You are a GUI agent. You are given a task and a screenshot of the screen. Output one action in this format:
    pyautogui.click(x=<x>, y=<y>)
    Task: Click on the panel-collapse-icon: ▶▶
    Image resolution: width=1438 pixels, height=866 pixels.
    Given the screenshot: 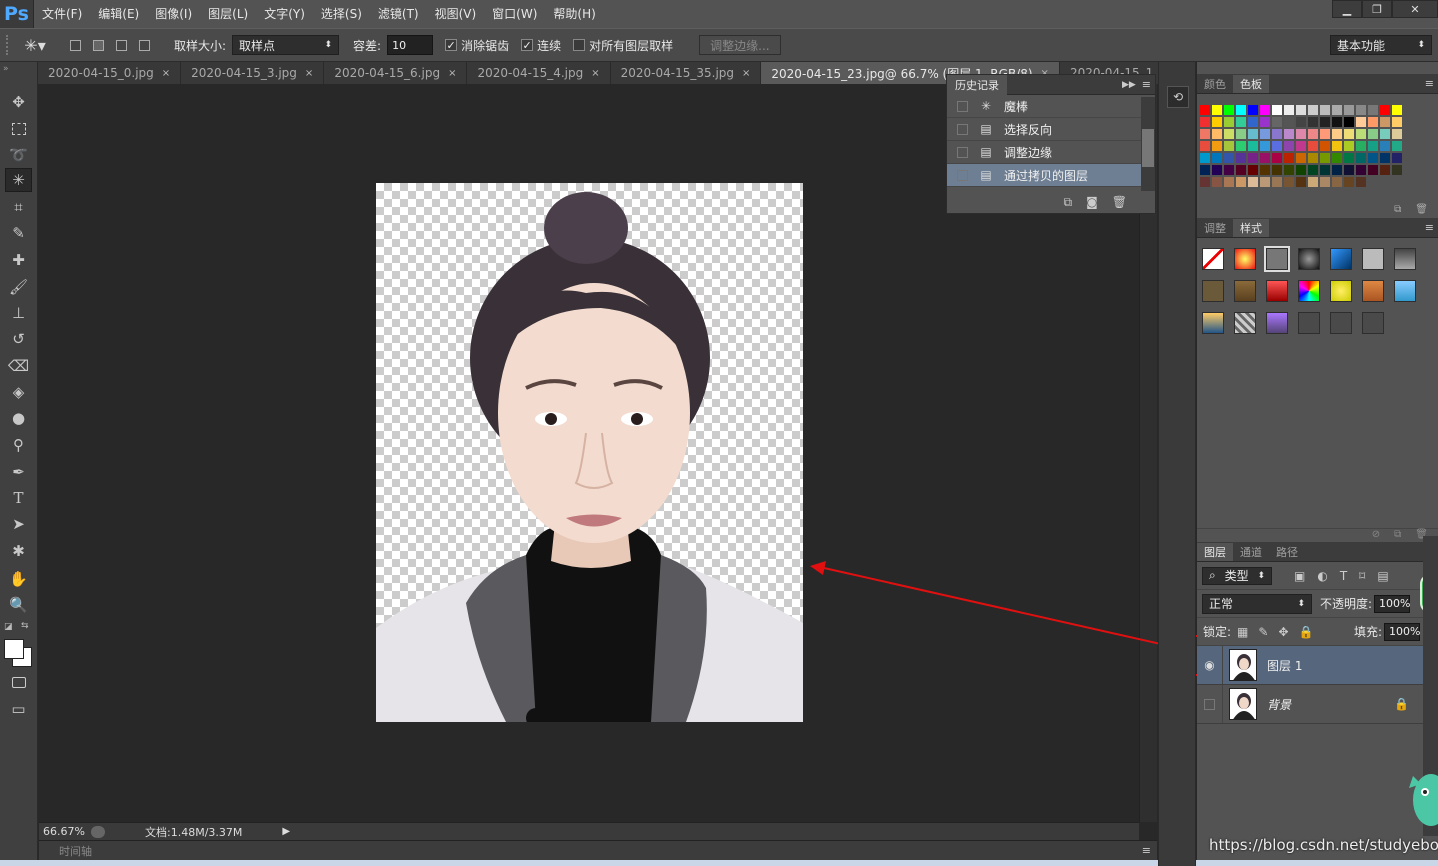 What is the action you would take?
    pyautogui.click(x=1129, y=85)
    